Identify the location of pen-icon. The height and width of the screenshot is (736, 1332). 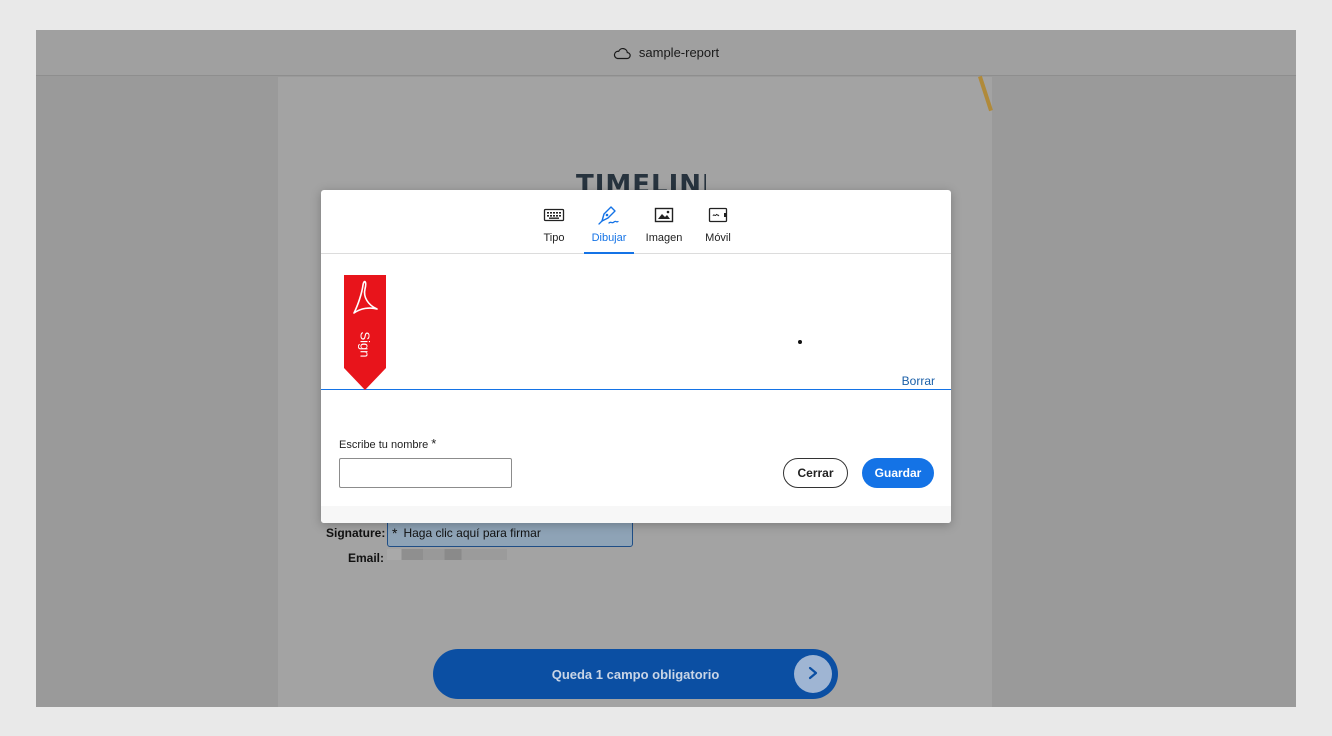
(609, 218).